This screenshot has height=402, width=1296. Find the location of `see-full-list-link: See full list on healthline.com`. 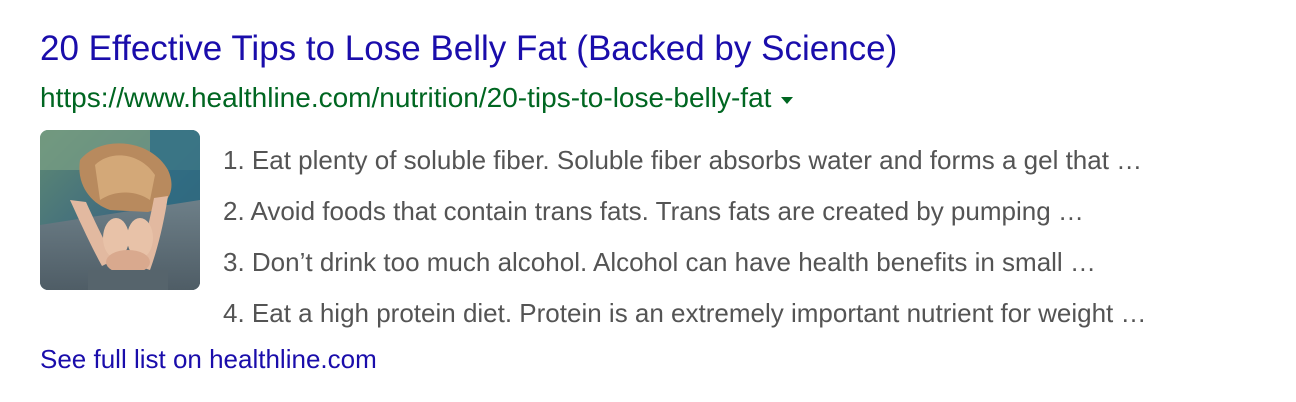

see-full-list-link: See full list on healthline.com is located at coordinates (208, 359).